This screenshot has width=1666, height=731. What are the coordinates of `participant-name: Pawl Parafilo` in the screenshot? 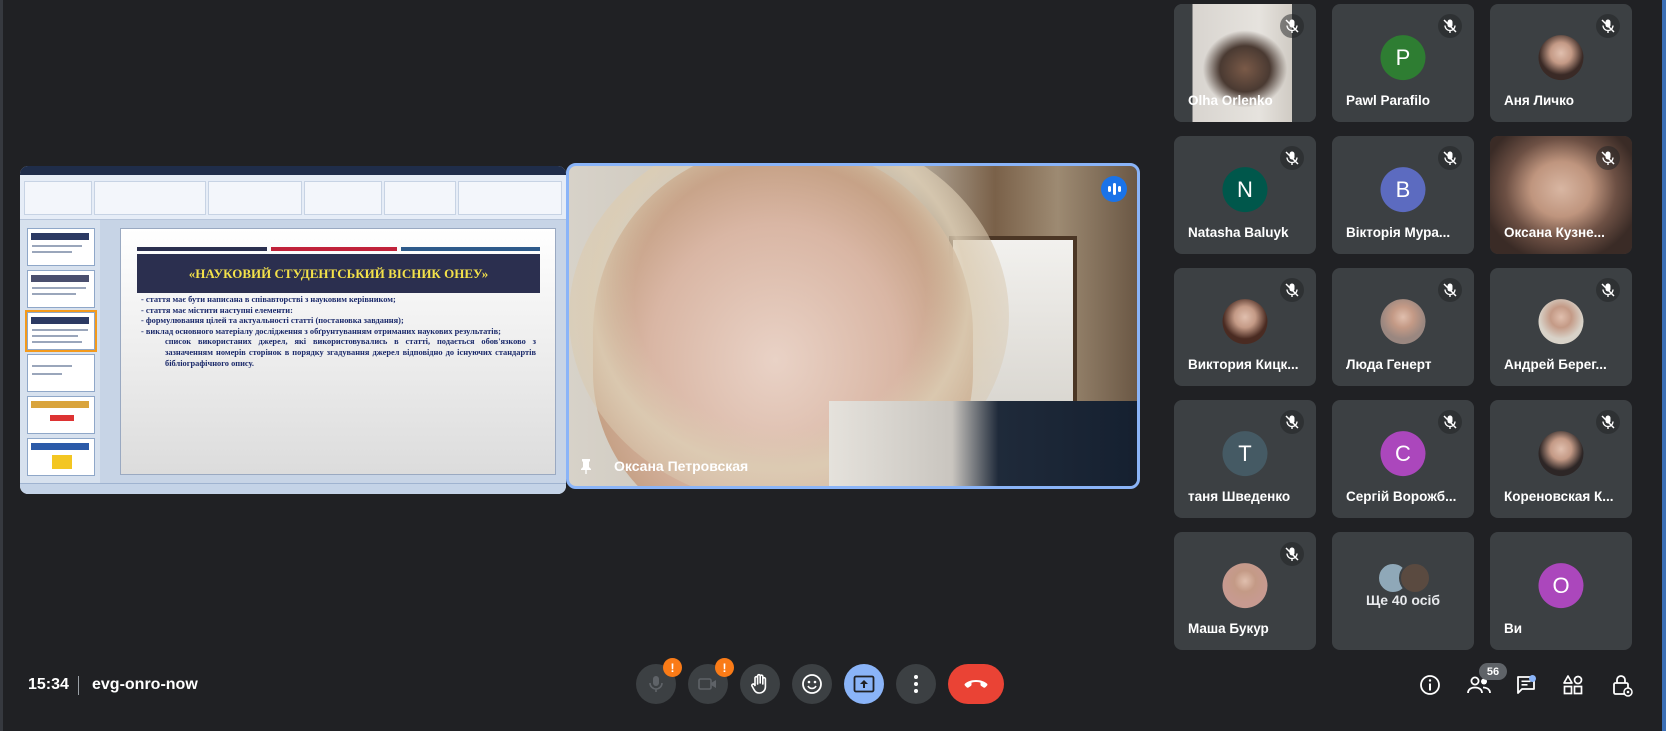 It's located at (1388, 100).